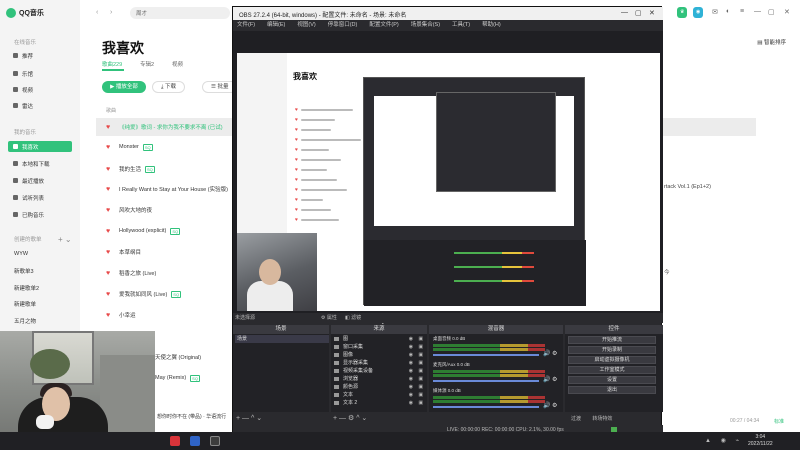 Image resolution: width=800 pixels, height=450 pixels. I want to click on studio-mode-button: 工作室模式, so click(612, 370).